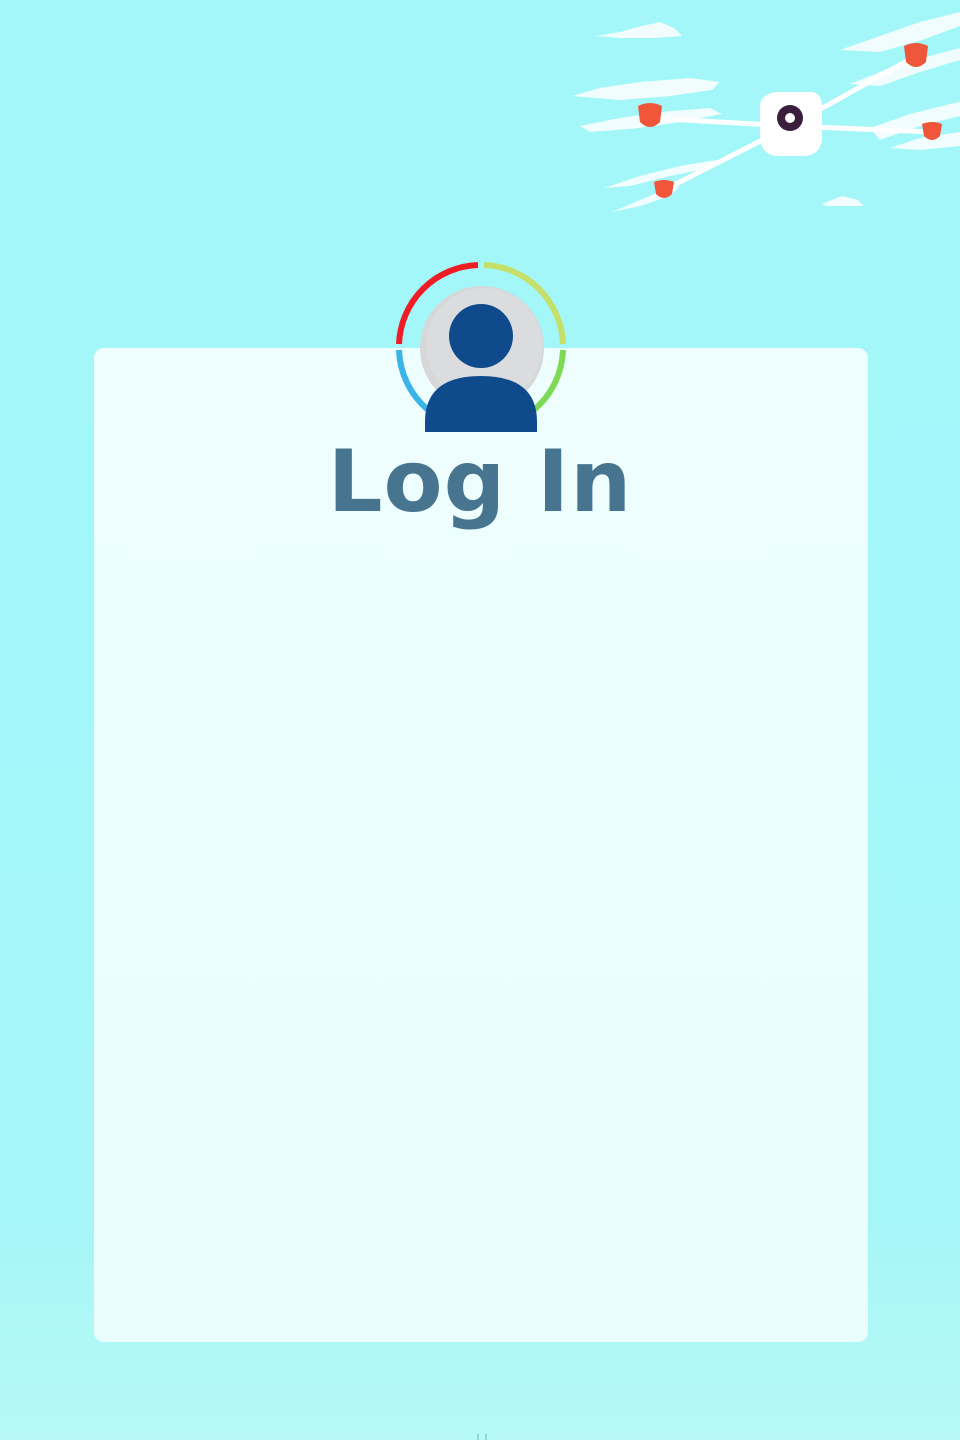 The image size is (960, 1440). What do you see at coordinates (791, 124) in the screenshot?
I see `drone-body` at bounding box center [791, 124].